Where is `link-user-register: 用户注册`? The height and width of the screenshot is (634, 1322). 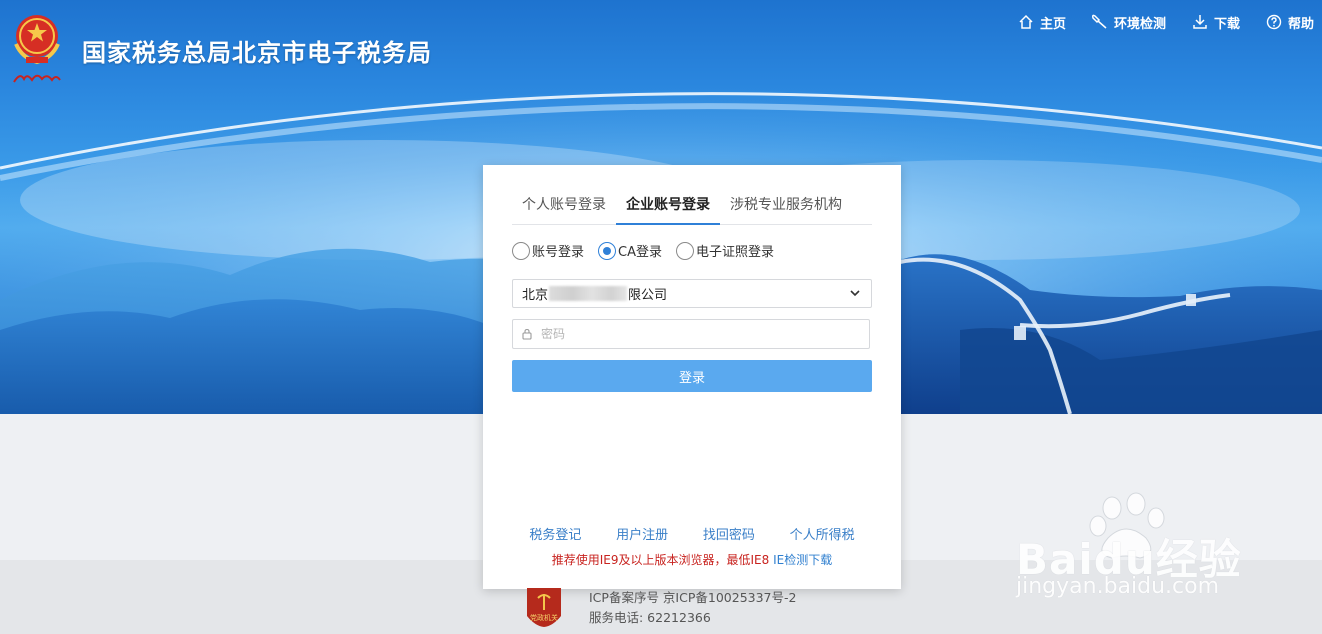
link-user-register: 用户注册 is located at coordinates (642, 533).